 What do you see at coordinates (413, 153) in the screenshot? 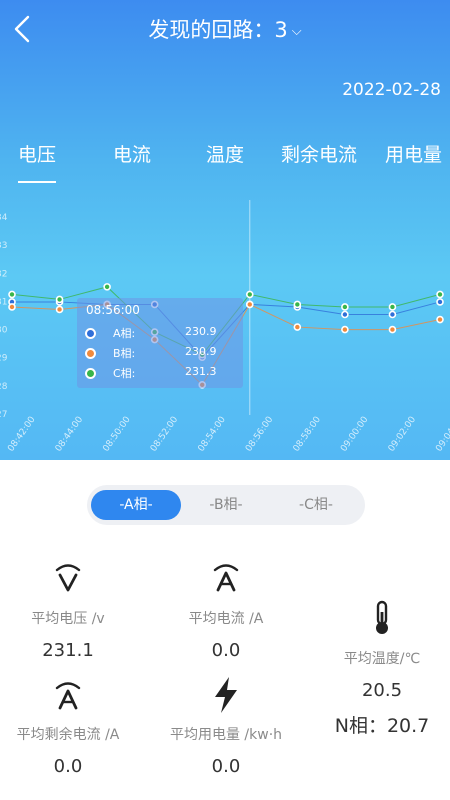
I see `tab-energy: 用电量` at bounding box center [413, 153].